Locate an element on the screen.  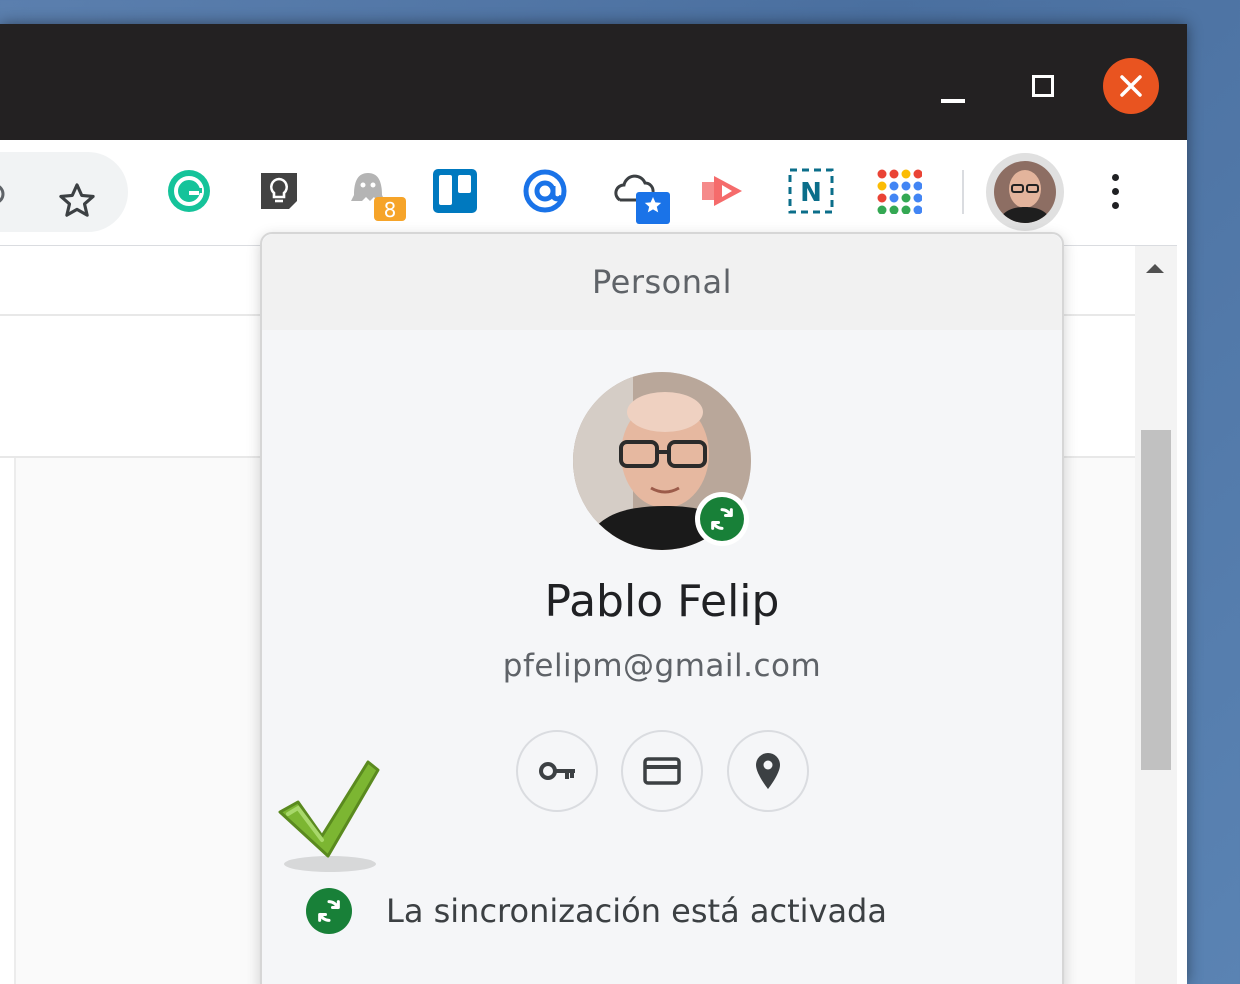
sync-status-row: La sincronización está activada is located at coordinates (676, 912).